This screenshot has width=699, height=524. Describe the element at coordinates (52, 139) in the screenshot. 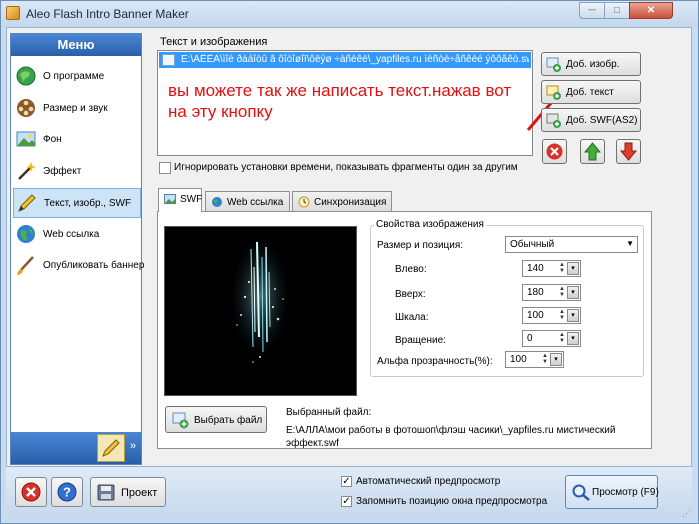

I see `sidebar-item-label: Фон` at that location.